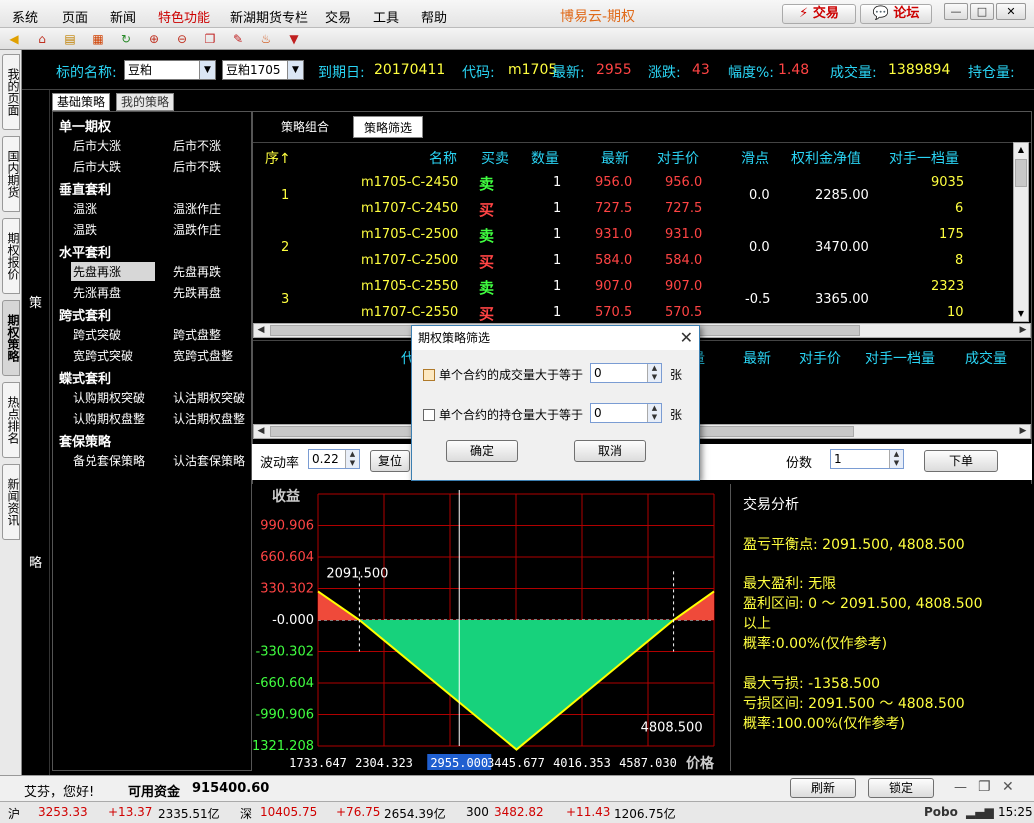 This screenshot has height=823, width=1034. Describe the element at coordinates (269, 16) in the screenshot. I see `menu-xinhu: 新湖期货专栏` at that location.